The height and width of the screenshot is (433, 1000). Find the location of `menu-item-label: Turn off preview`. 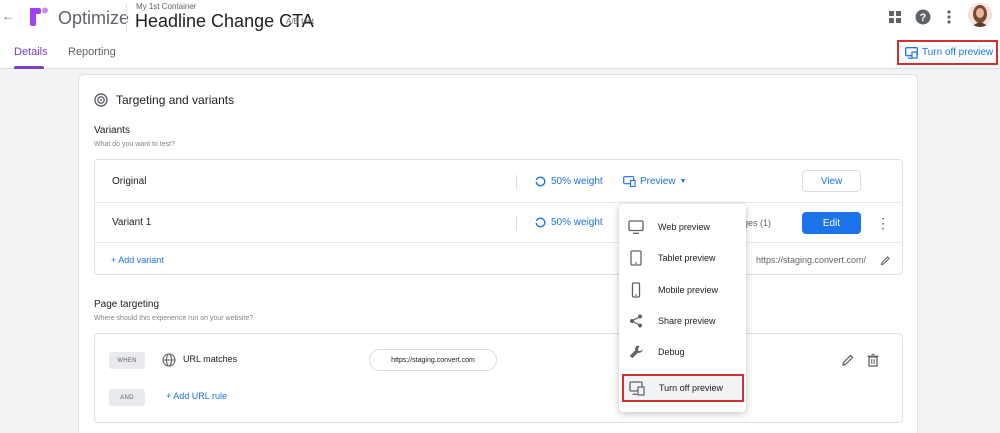

menu-item-label: Turn off preview is located at coordinates (691, 388).